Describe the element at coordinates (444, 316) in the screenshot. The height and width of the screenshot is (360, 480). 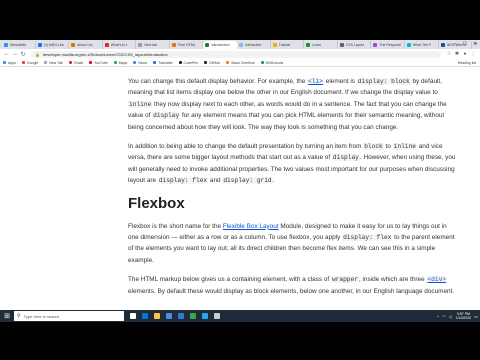
I see `network-icon: ◠` at that location.